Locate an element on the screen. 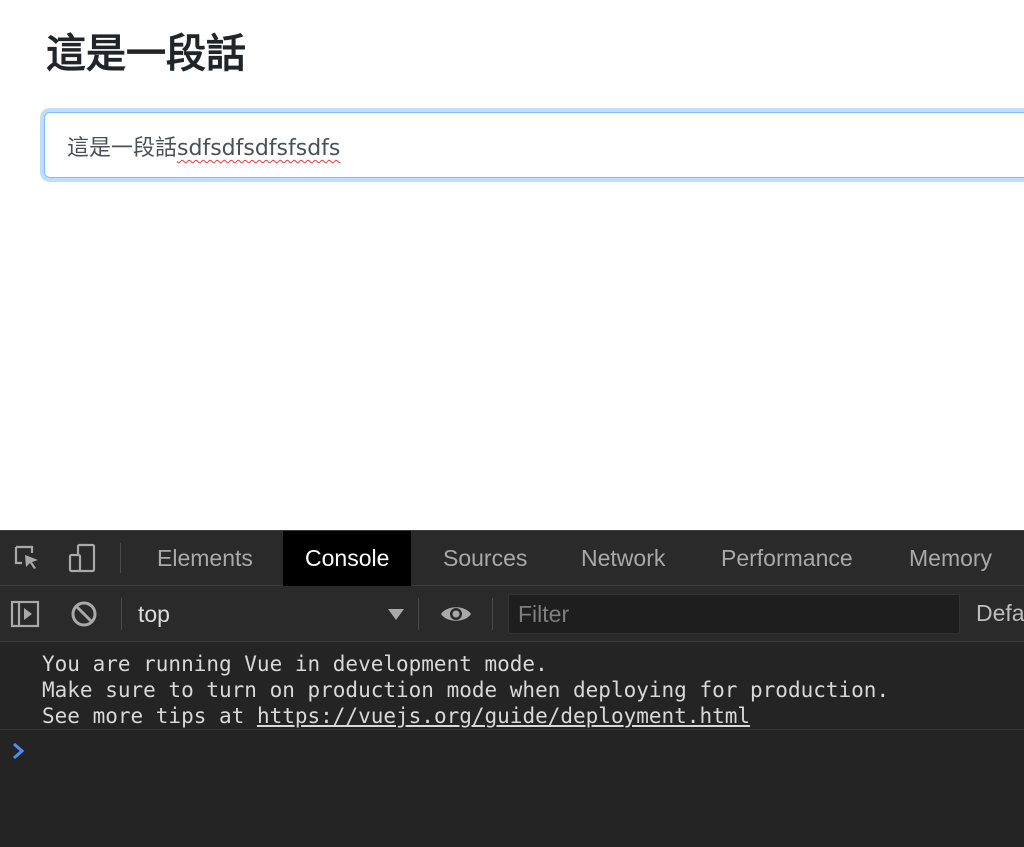  context-selector: top is located at coordinates (271, 614).